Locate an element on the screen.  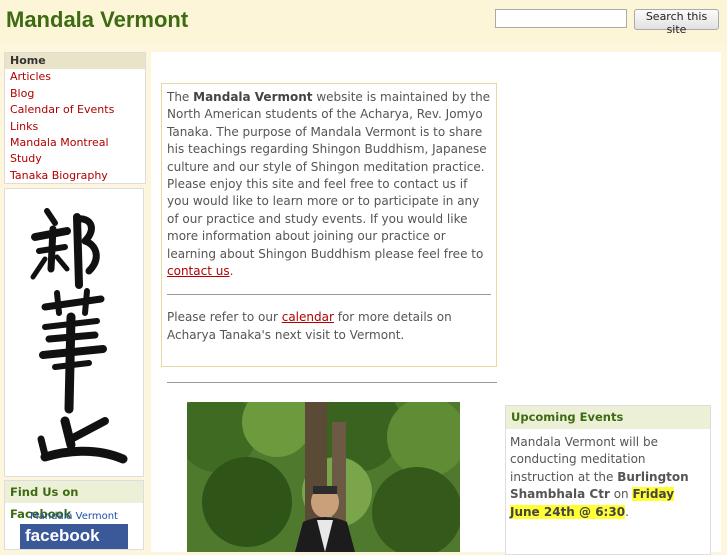
search-input is located at coordinates (561, 18).